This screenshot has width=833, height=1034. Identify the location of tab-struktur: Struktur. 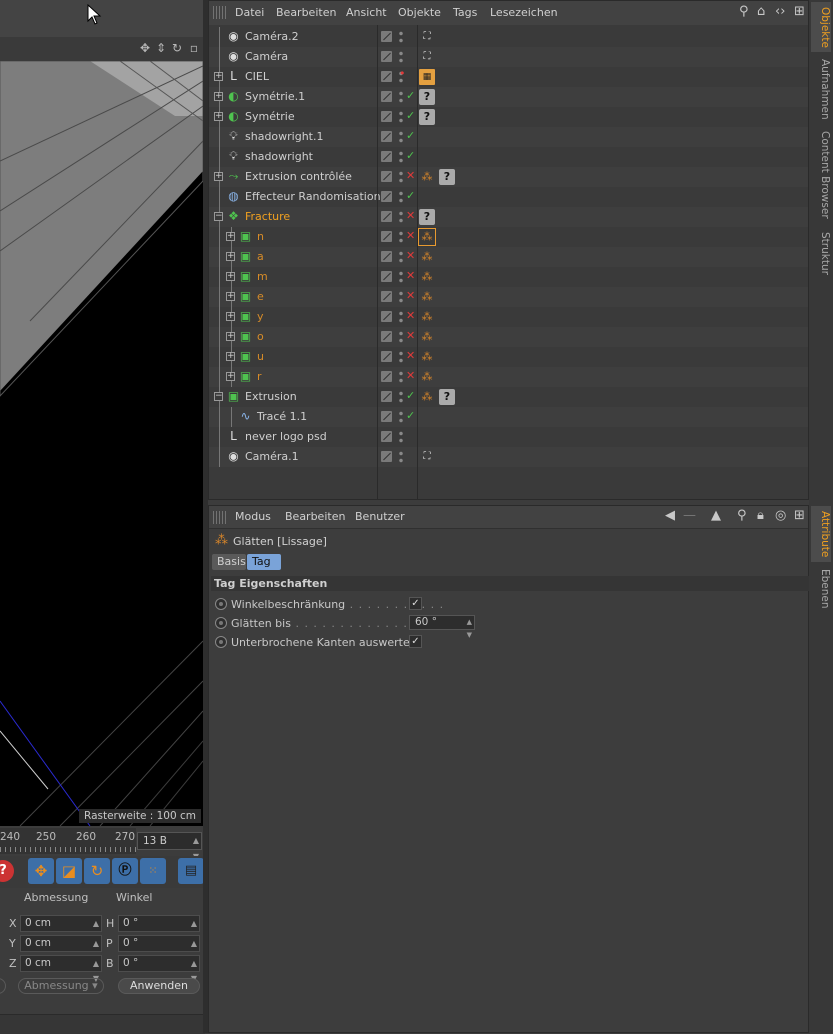
(821, 253).